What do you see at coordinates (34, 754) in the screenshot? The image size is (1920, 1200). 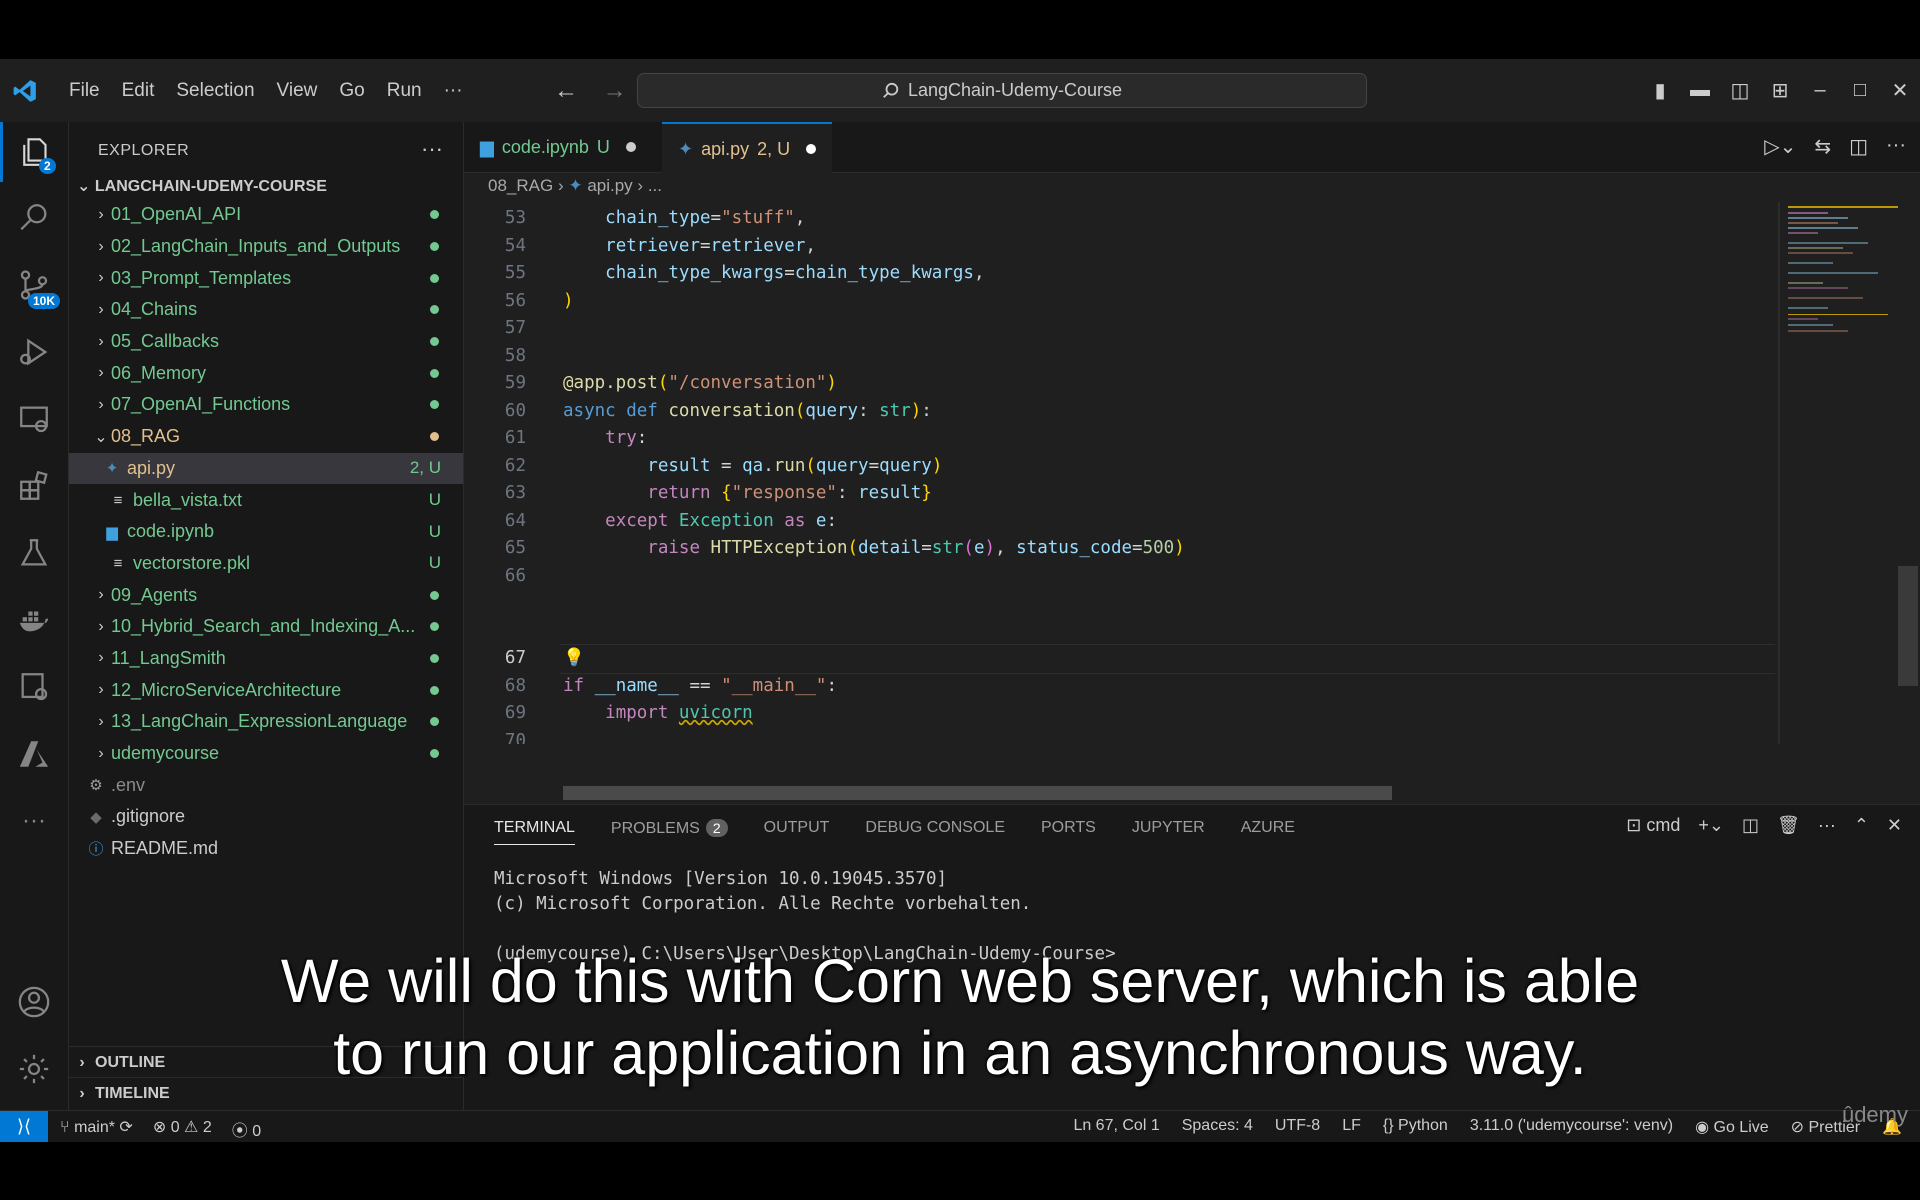 I see `azure-icon` at bounding box center [34, 754].